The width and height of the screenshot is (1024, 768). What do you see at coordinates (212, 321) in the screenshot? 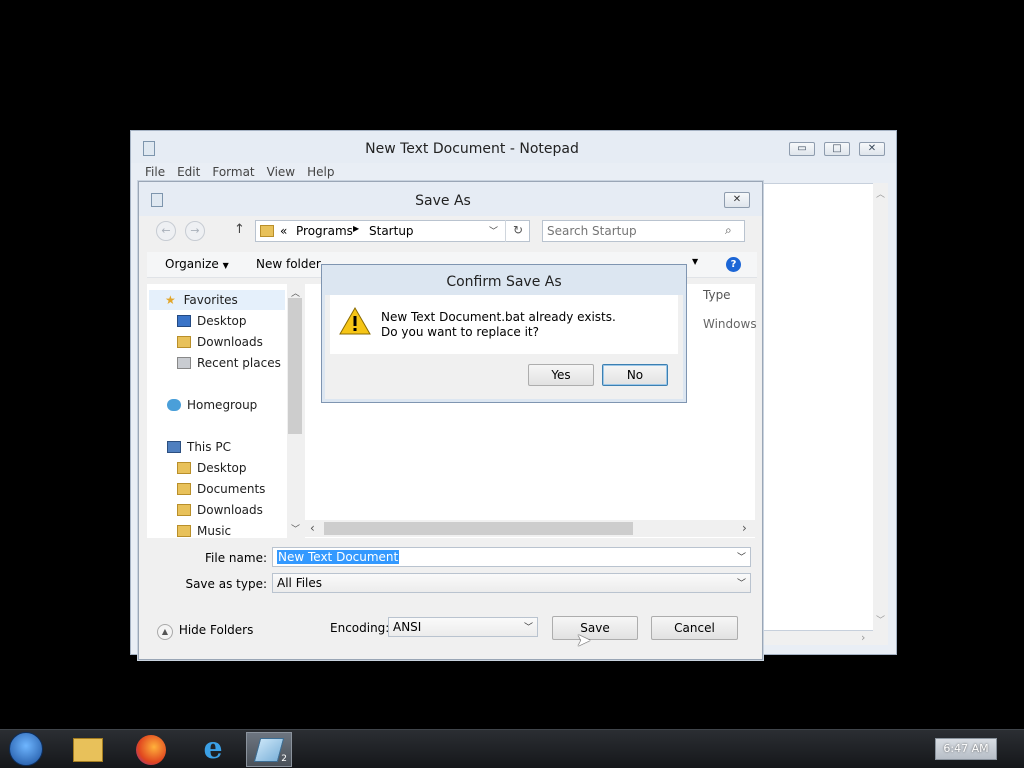
I see `nav-desktop: Desktop` at bounding box center [212, 321].